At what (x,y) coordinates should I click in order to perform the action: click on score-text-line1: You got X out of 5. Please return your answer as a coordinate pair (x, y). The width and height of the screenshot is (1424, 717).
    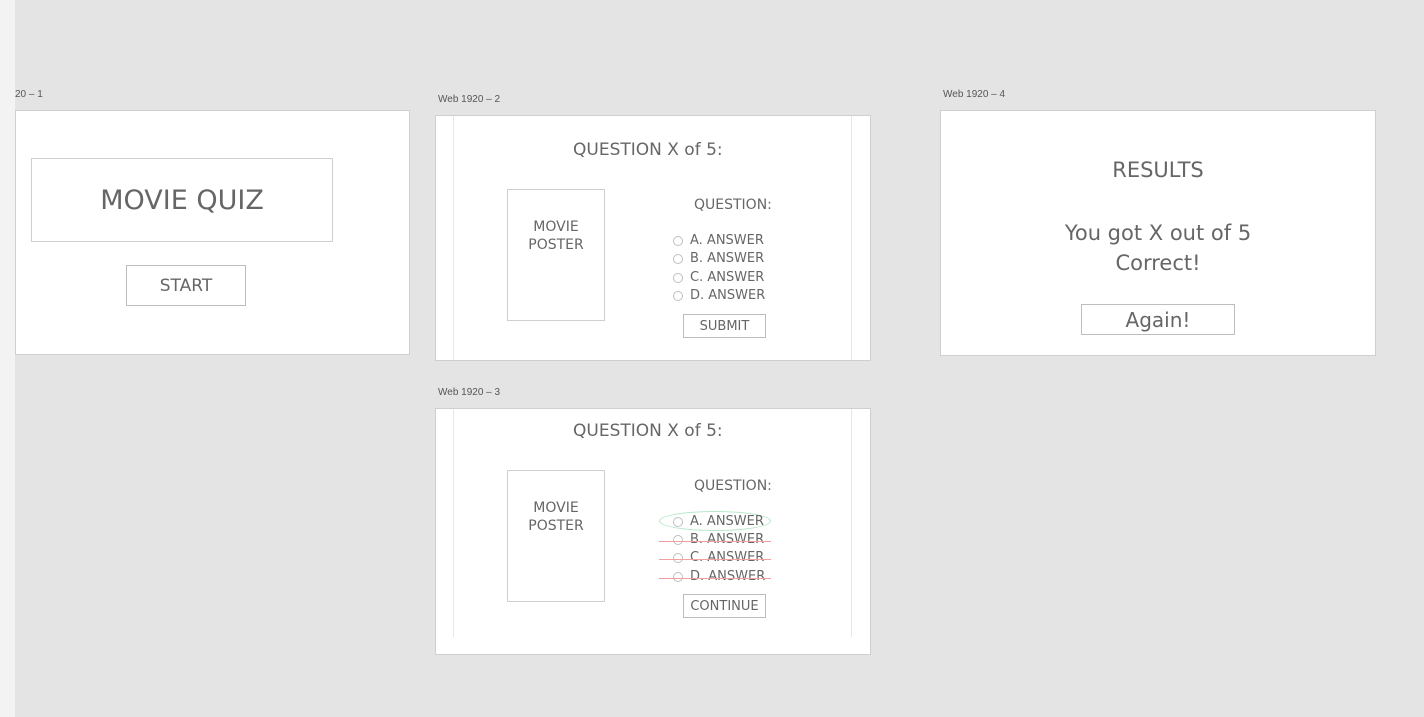
    Looking at the image, I should click on (1158, 233).